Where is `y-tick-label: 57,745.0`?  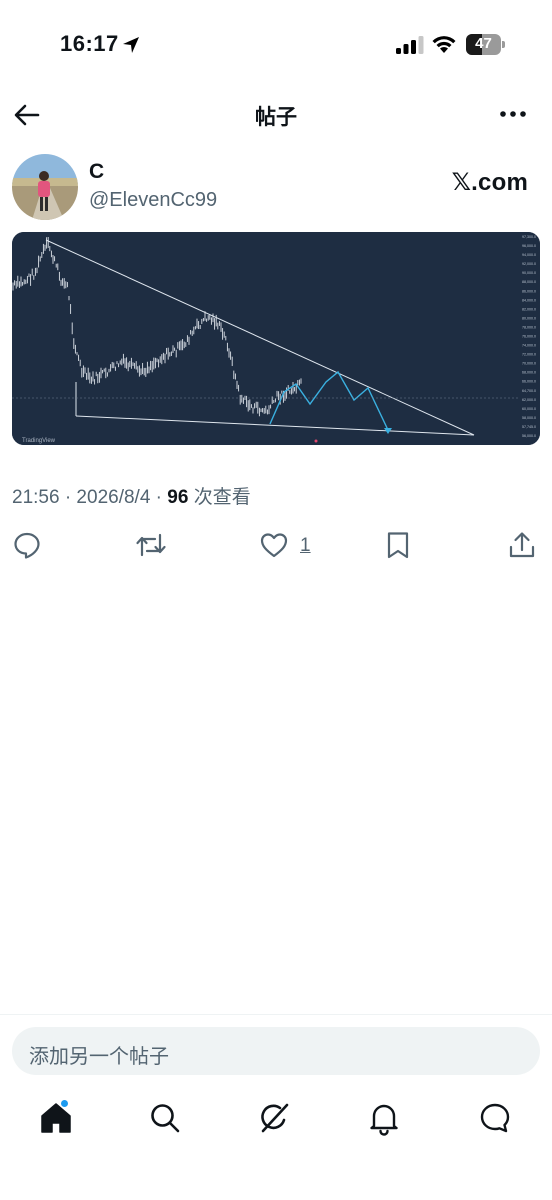
y-tick-label: 57,745.0 is located at coordinates (529, 427).